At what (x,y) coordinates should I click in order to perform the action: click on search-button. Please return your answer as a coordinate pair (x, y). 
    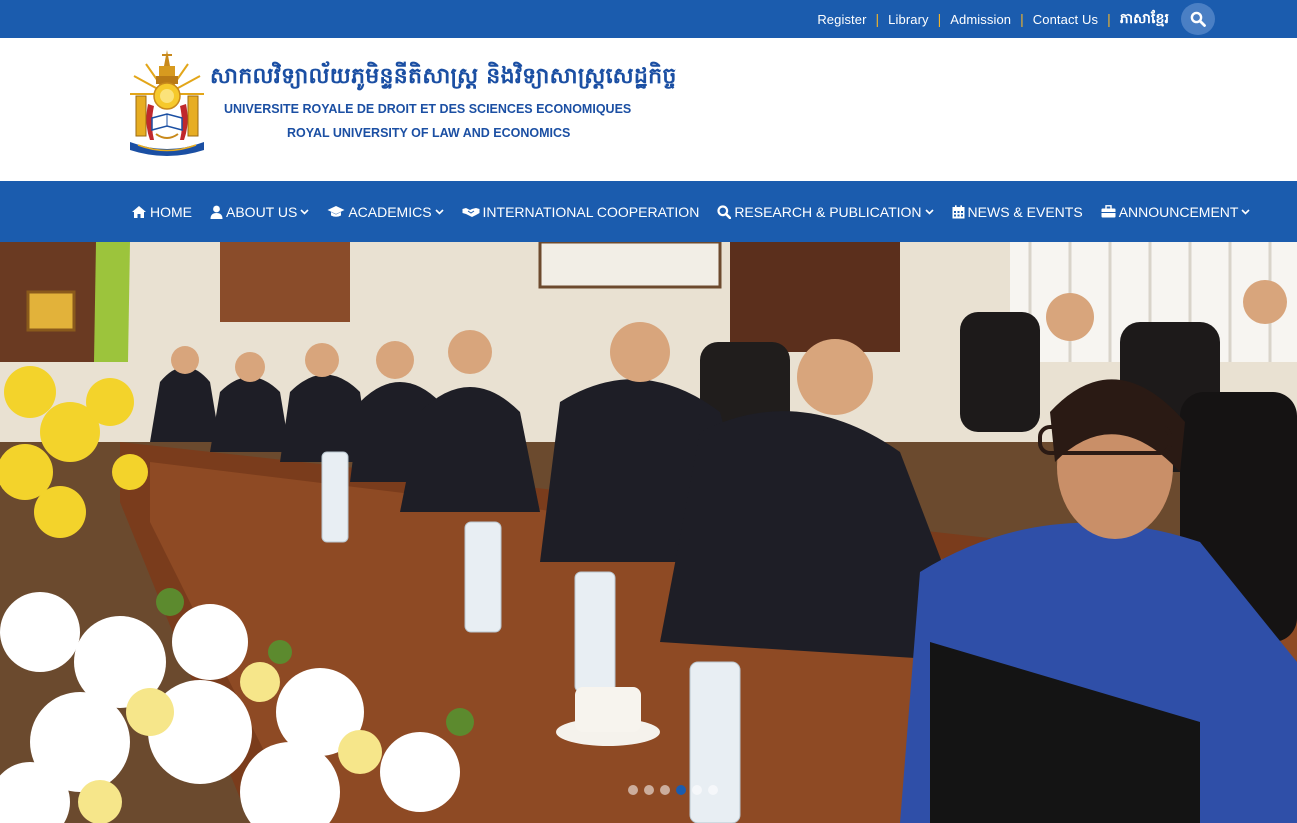
    Looking at the image, I should click on (1198, 19).